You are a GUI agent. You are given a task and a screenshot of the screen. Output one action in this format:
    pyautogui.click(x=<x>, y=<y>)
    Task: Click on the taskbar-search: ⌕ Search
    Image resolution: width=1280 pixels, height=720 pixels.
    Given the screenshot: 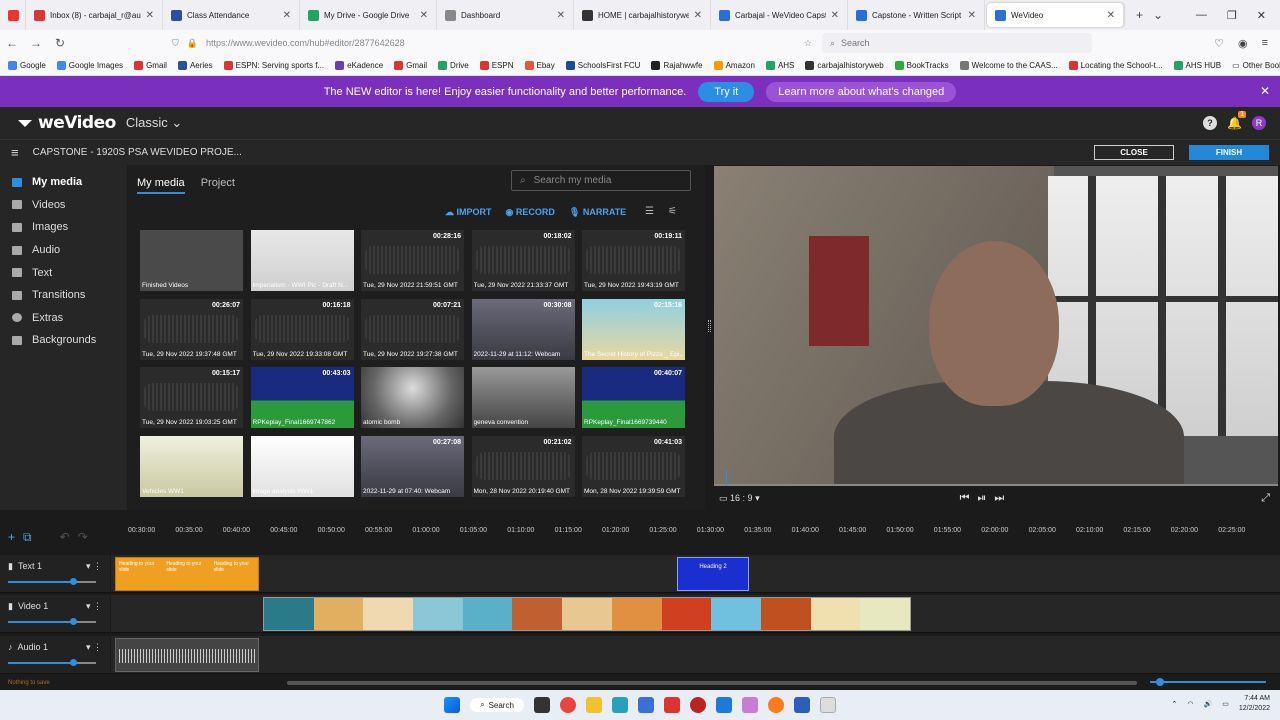 What is the action you would take?
    pyautogui.click(x=497, y=705)
    